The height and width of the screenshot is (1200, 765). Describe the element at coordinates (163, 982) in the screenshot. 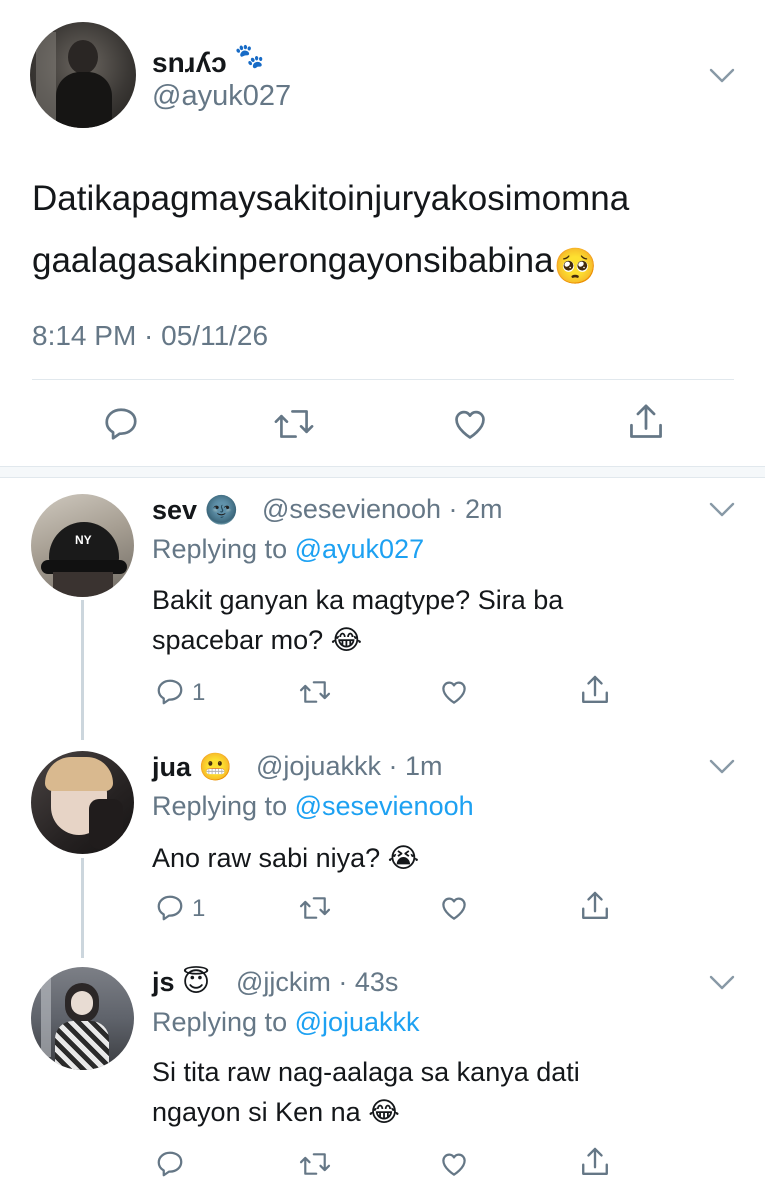

I see `reply-name-text: js` at that location.